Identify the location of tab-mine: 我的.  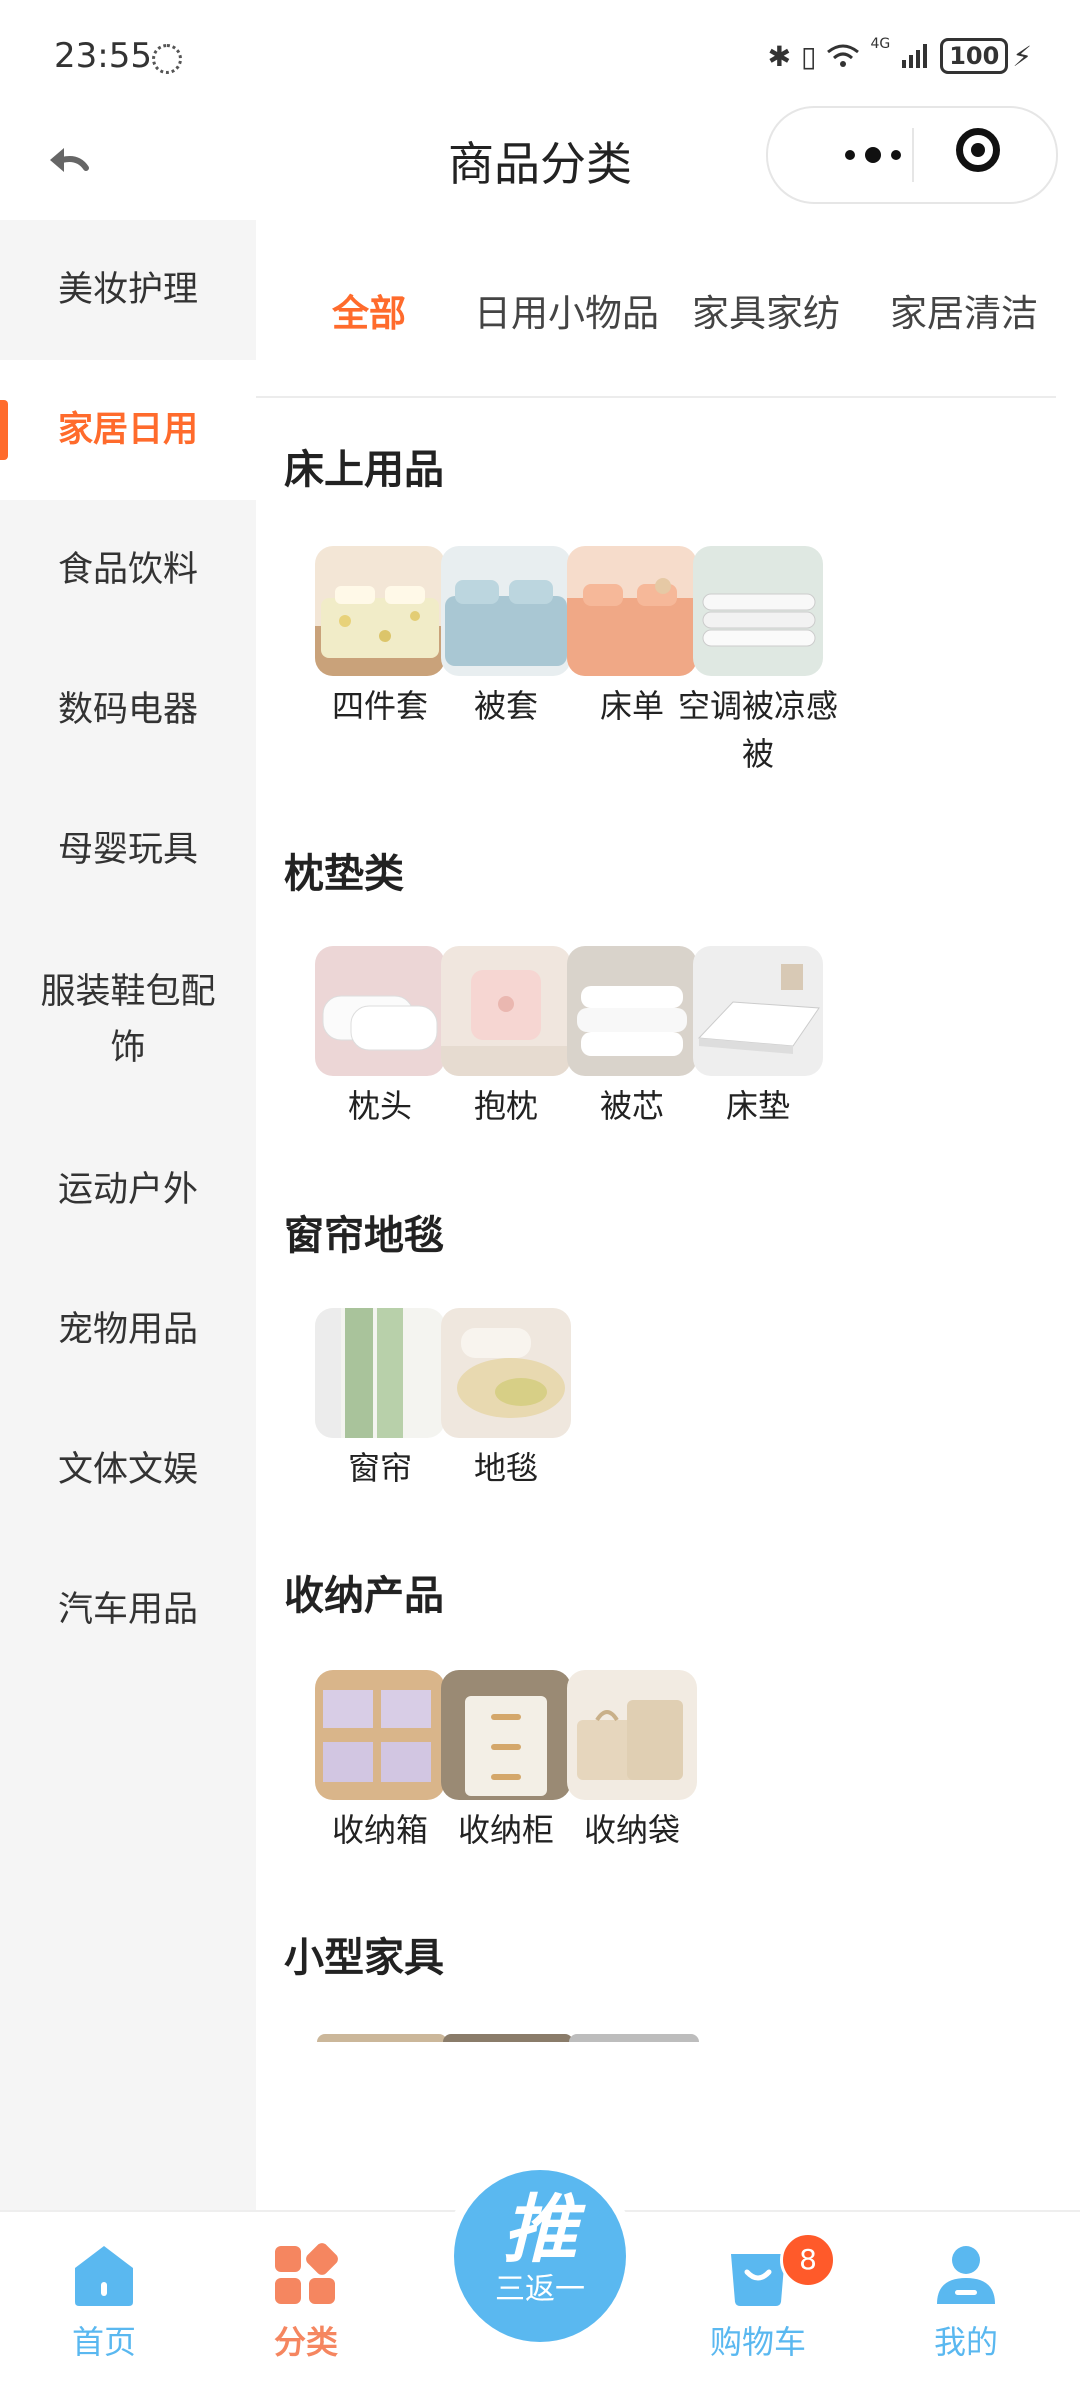
(966, 2303).